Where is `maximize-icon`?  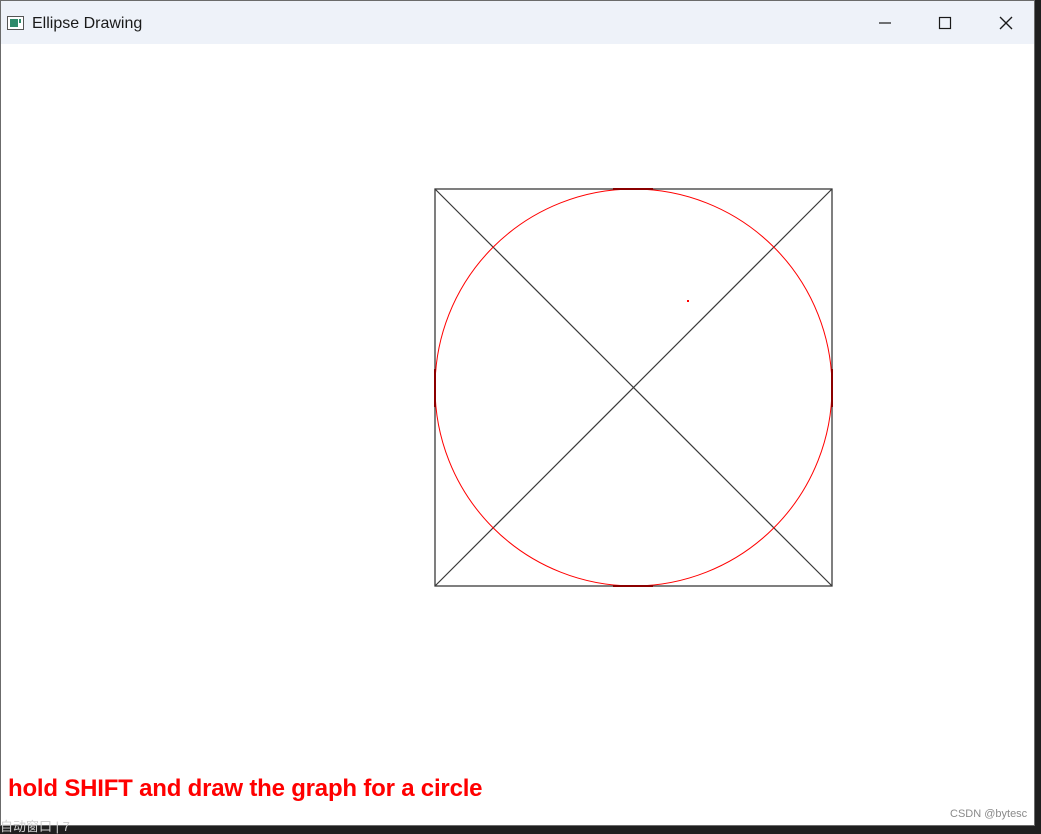 maximize-icon is located at coordinates (945, 22).